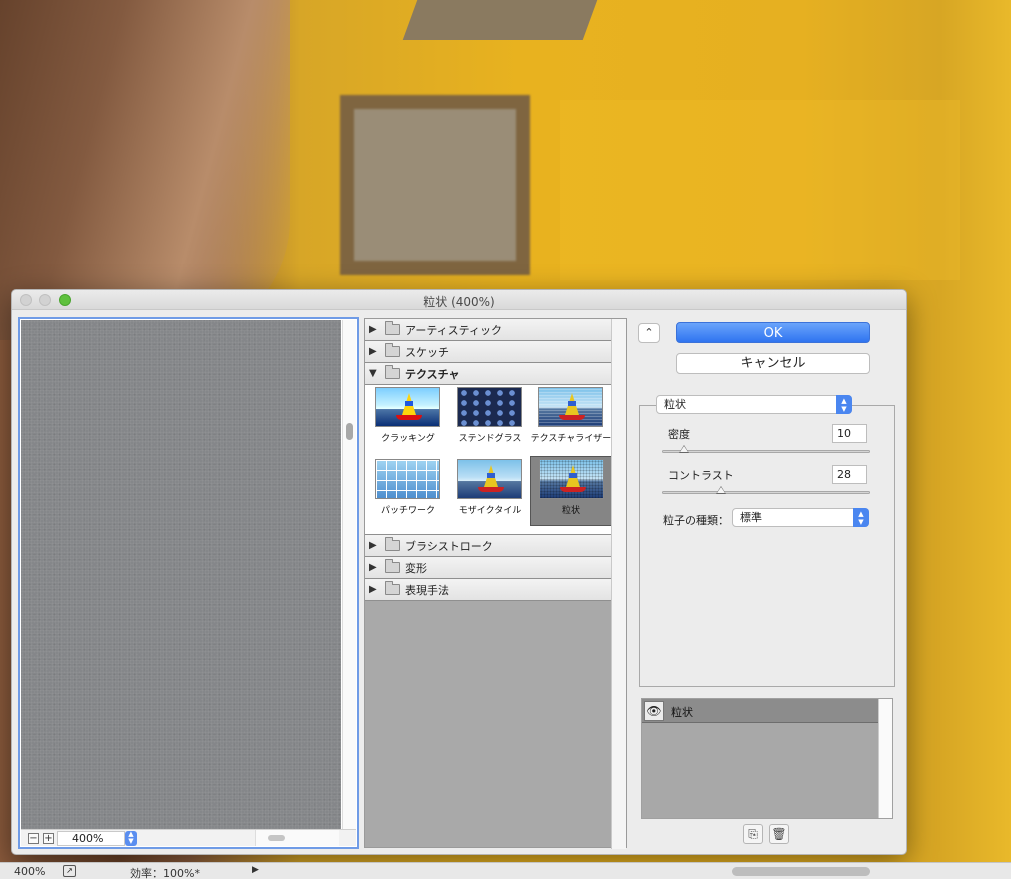  Describe the element at coordinates (407, 479) in the screenshot. I see `patchwork-preview-image` at that location.